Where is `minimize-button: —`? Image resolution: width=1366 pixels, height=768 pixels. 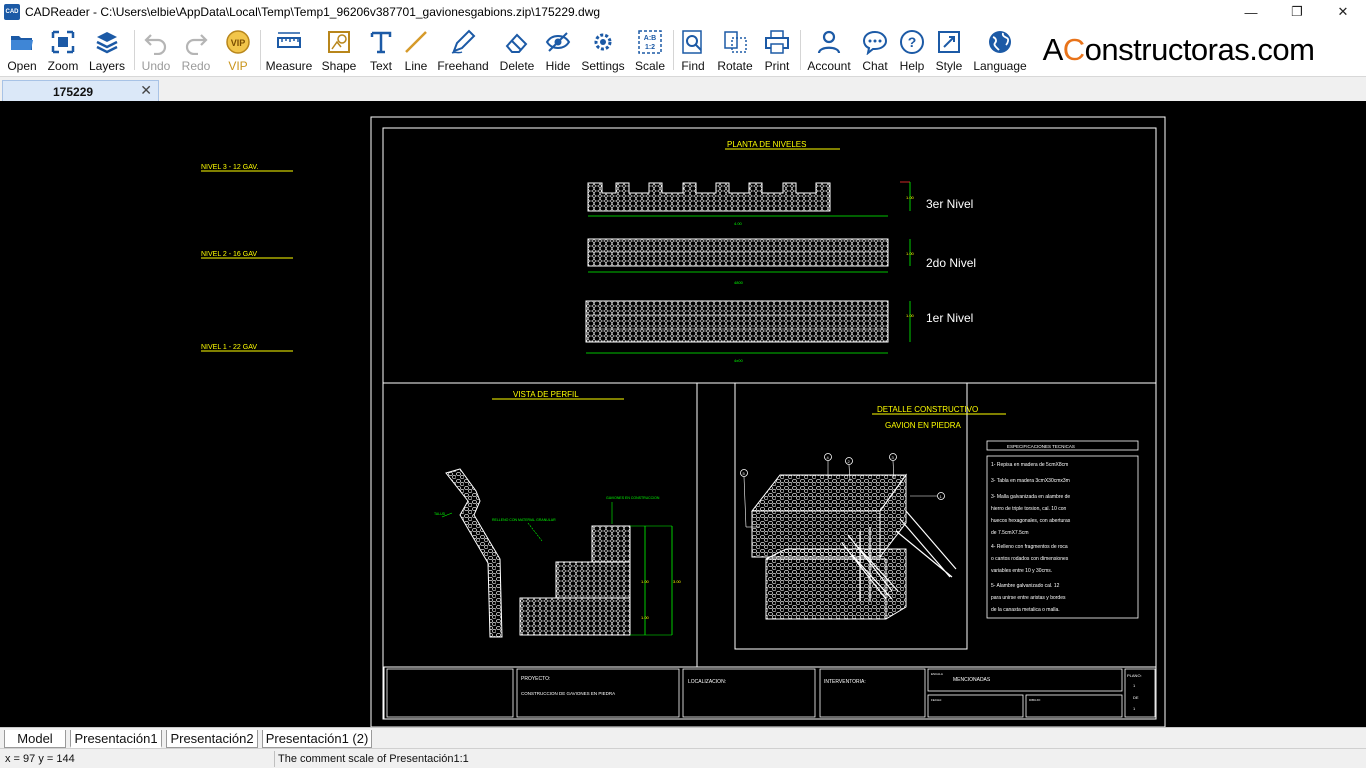 minimize-button: — is located at coordinates (1251, 12).